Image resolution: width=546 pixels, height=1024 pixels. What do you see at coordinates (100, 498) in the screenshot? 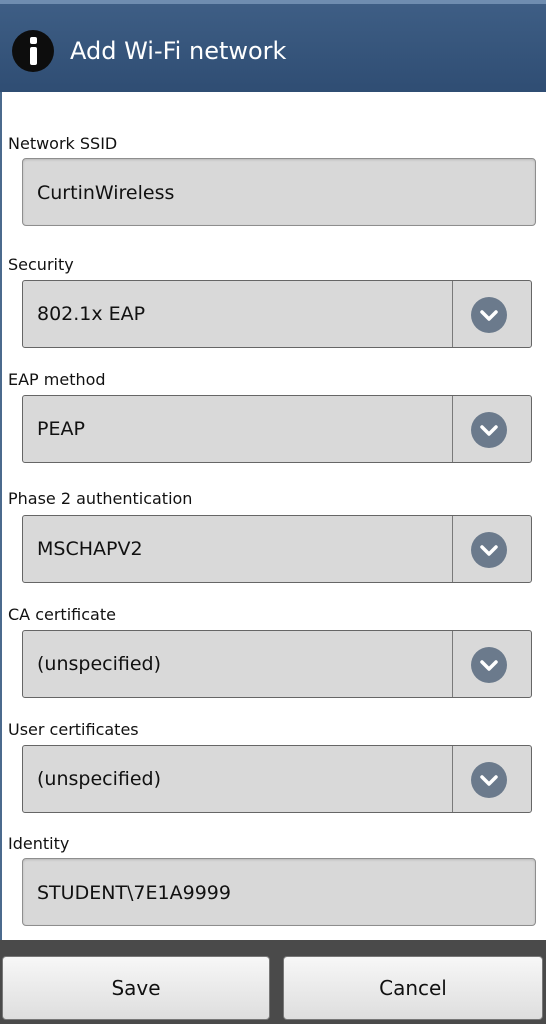
I see `phase2-label: Phase 2 authentication` at bounding box center [100, 498].